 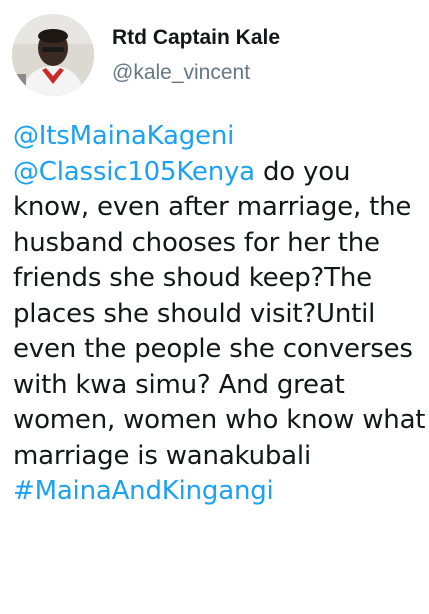 I want to click on author-avatar, so click(x=53, y=55).